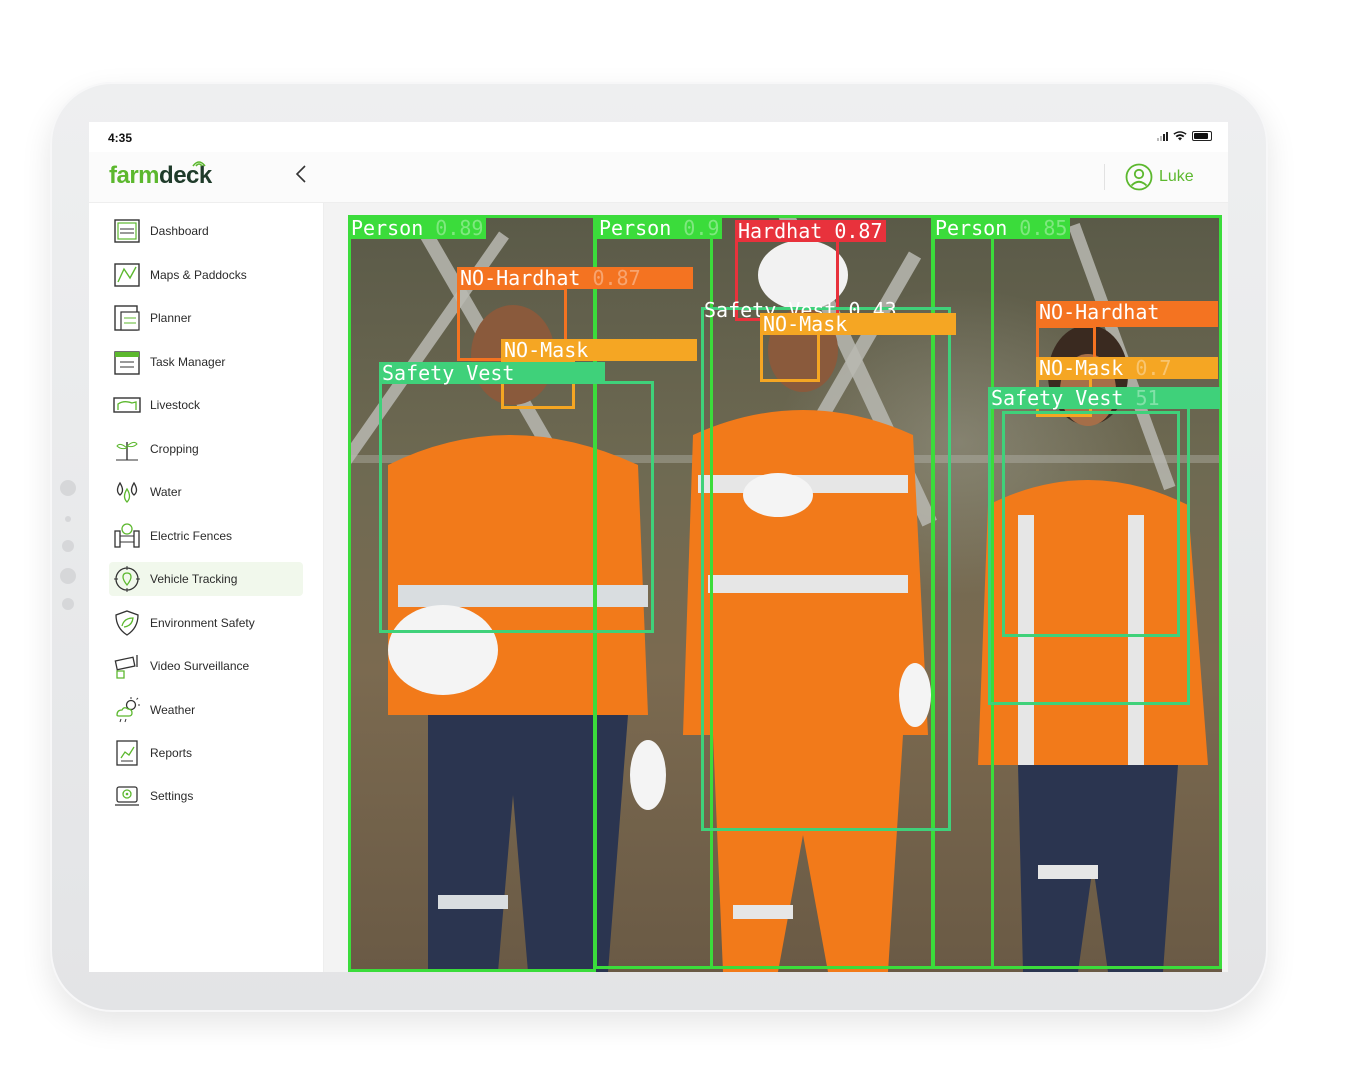 The width and height of the screenshot is (1357, 1080). Describe the element at coordinates (659, 228) in the screenshot. I see `detection-label: Person 0.9` at that location.